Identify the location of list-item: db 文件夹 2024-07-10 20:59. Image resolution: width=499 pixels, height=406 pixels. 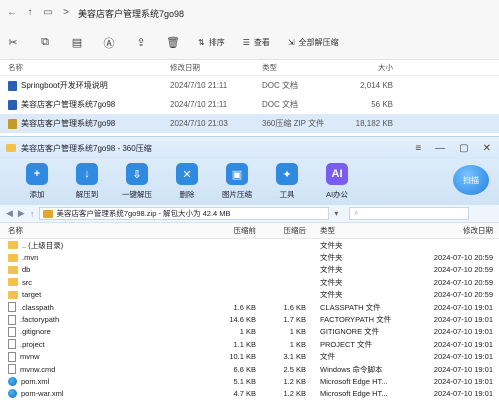
(249, 270).